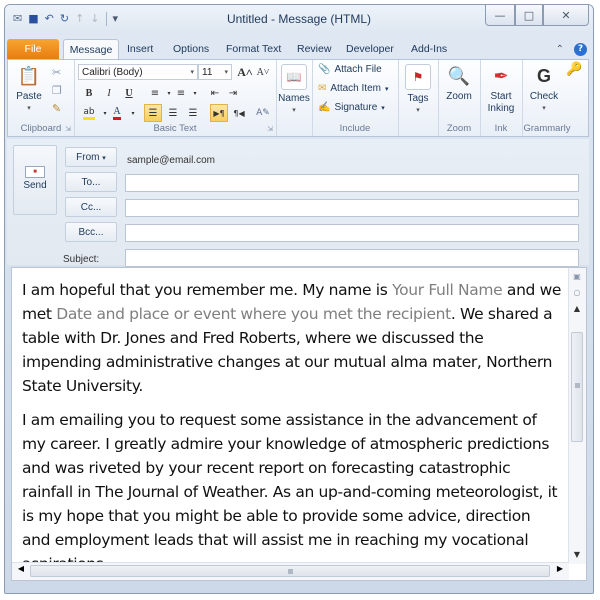 The height and width of the screenshot is (600, 600). I want to click on rtl-button: ¶◀, so click(239, 113).